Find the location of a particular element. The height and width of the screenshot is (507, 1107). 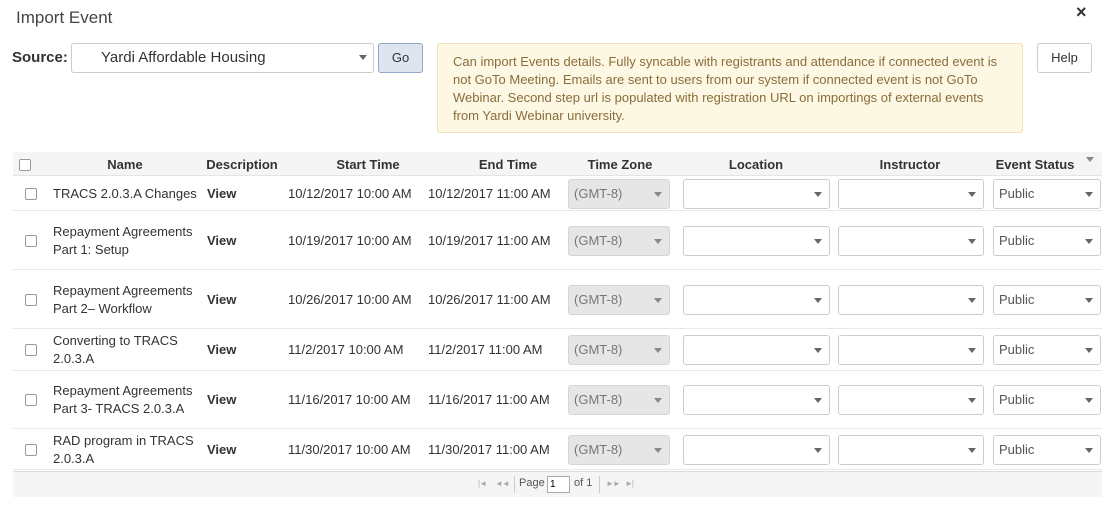

help-button: Help is located at coordinates (1064, 58).